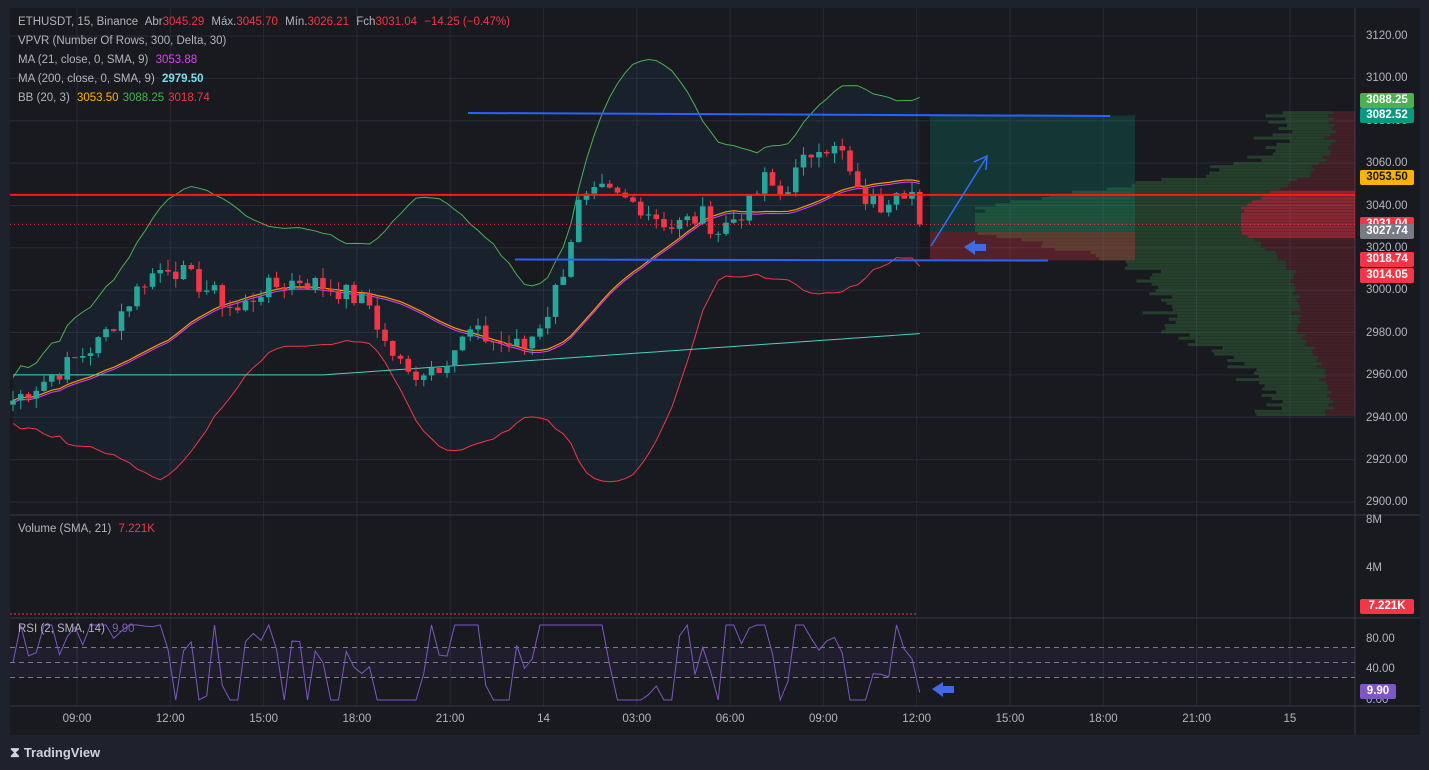 Image resolution: width=1429 pixels, height=770 pixels. What do you see at coordinates (183, 22) in the screenshot?
I see `open-value: 3045.29` at bounding box center [183, 22].